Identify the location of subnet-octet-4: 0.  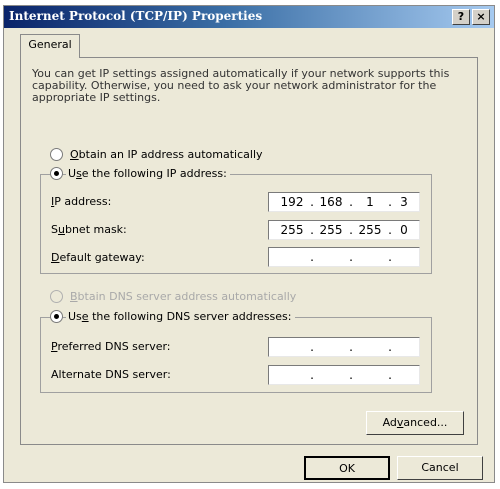
(404, 230).